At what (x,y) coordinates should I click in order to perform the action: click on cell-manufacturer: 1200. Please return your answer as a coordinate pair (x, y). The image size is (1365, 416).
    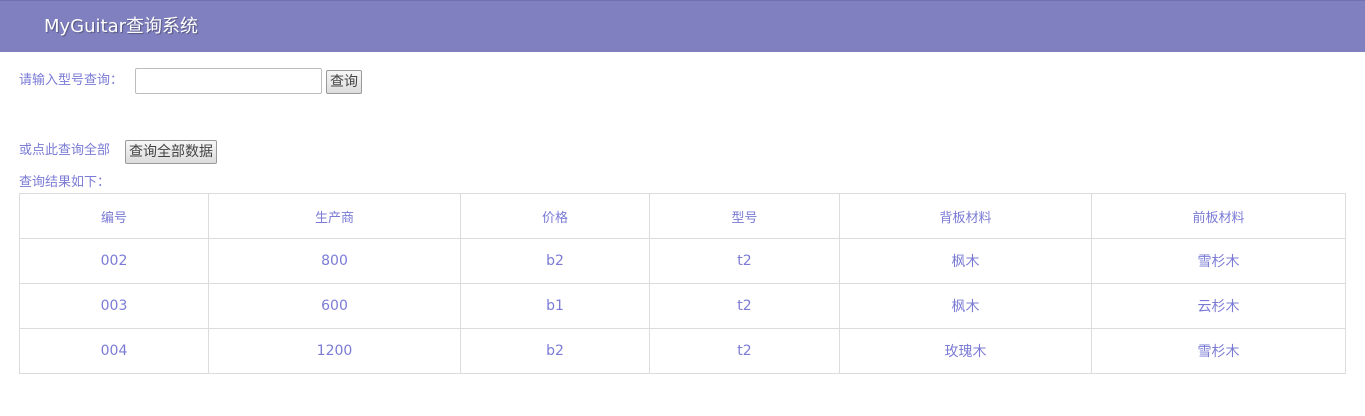
    Looking at the image, I should click on (334, 351).